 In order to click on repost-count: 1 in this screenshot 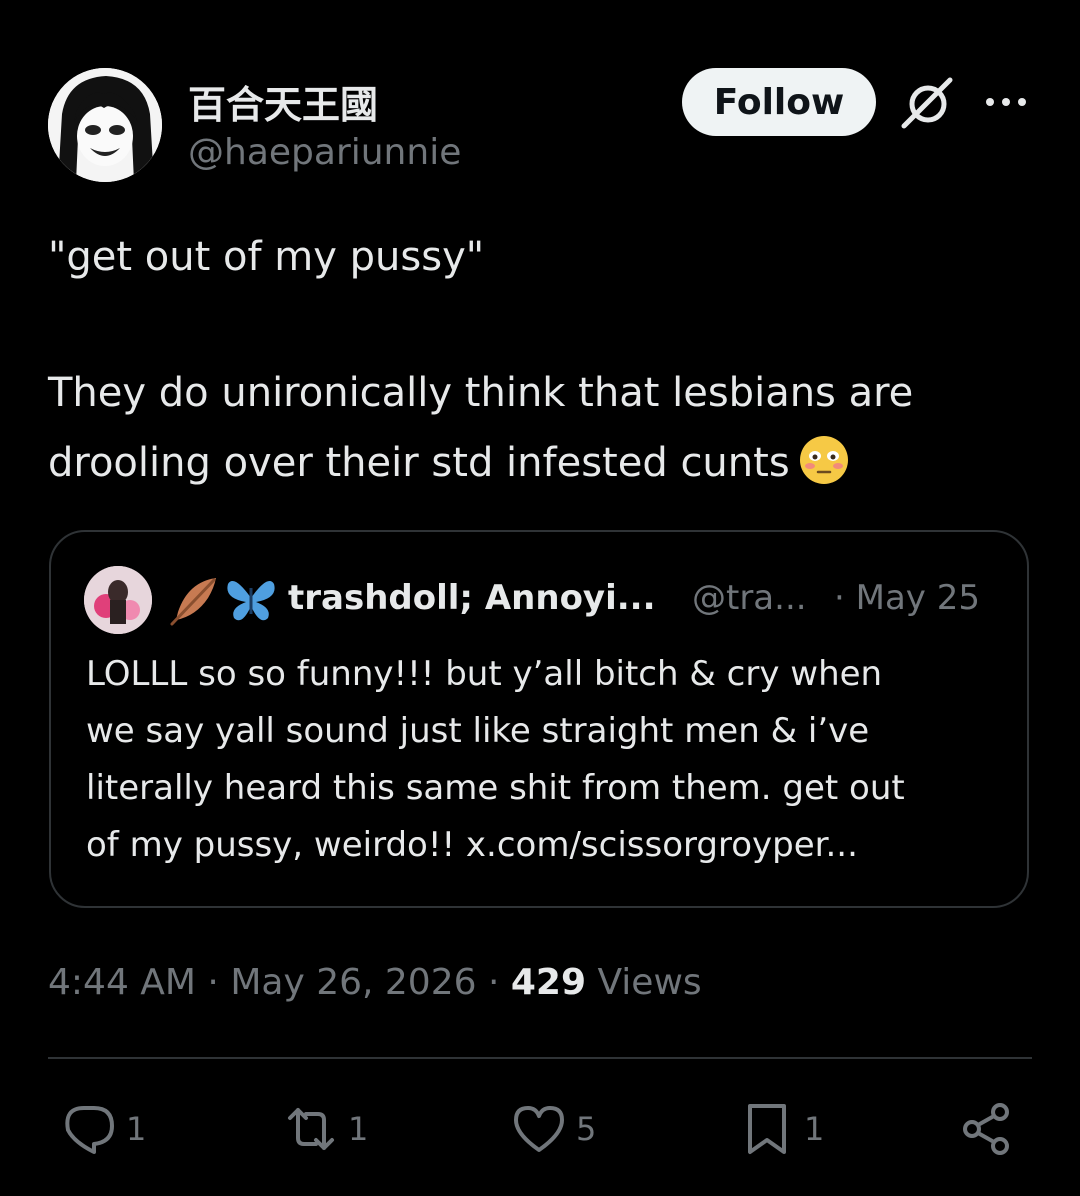, I will do `click(358, 1129)`.